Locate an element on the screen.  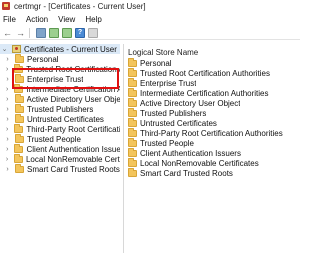
tree-item-local-nonremovable: › Local NonRemovable Certificat is located at coordinates (60, 158).